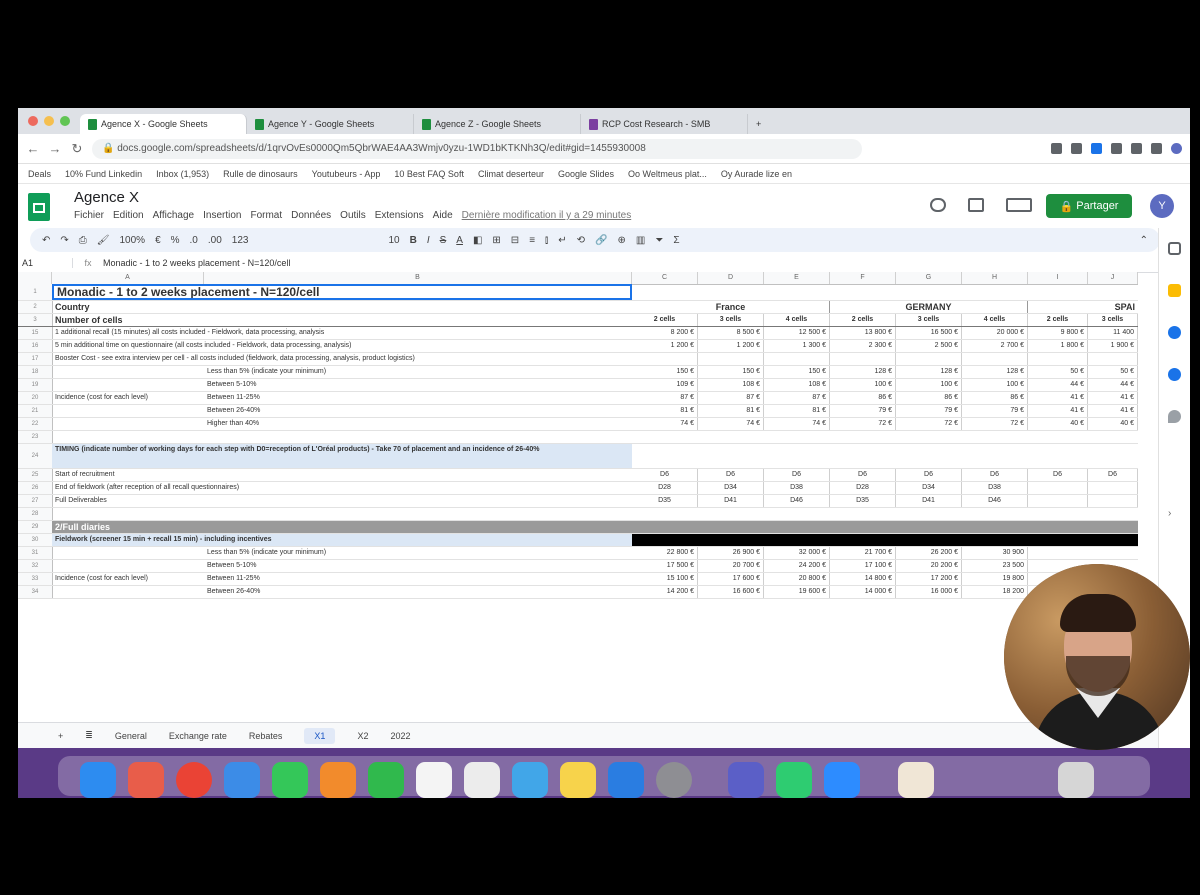  Describe the element at coordinates (766, 124) in the screenshot. I see `new-tab-button: +` at that location.